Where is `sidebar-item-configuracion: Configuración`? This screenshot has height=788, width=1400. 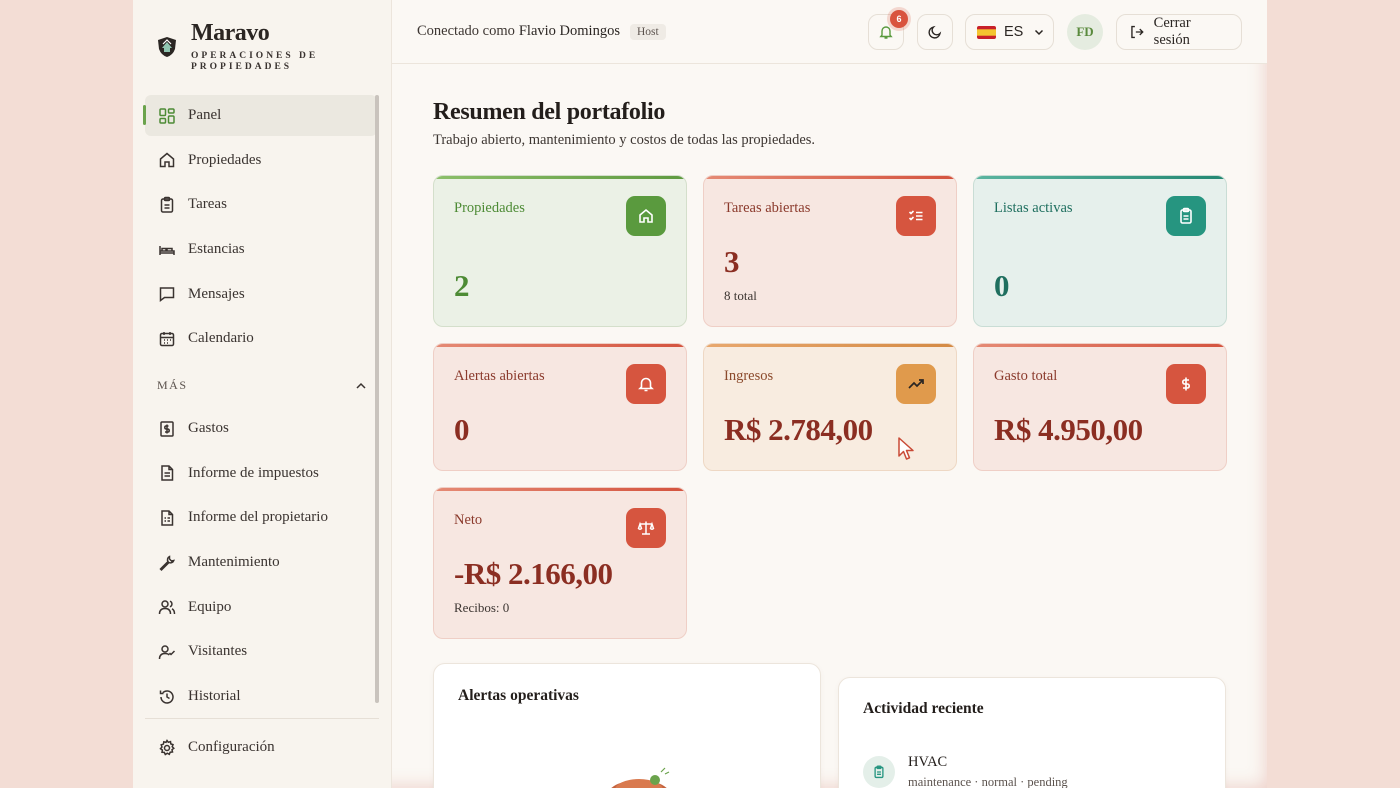
sidebar-item-configuracion: Configuración is located at coordinates (261, 747).